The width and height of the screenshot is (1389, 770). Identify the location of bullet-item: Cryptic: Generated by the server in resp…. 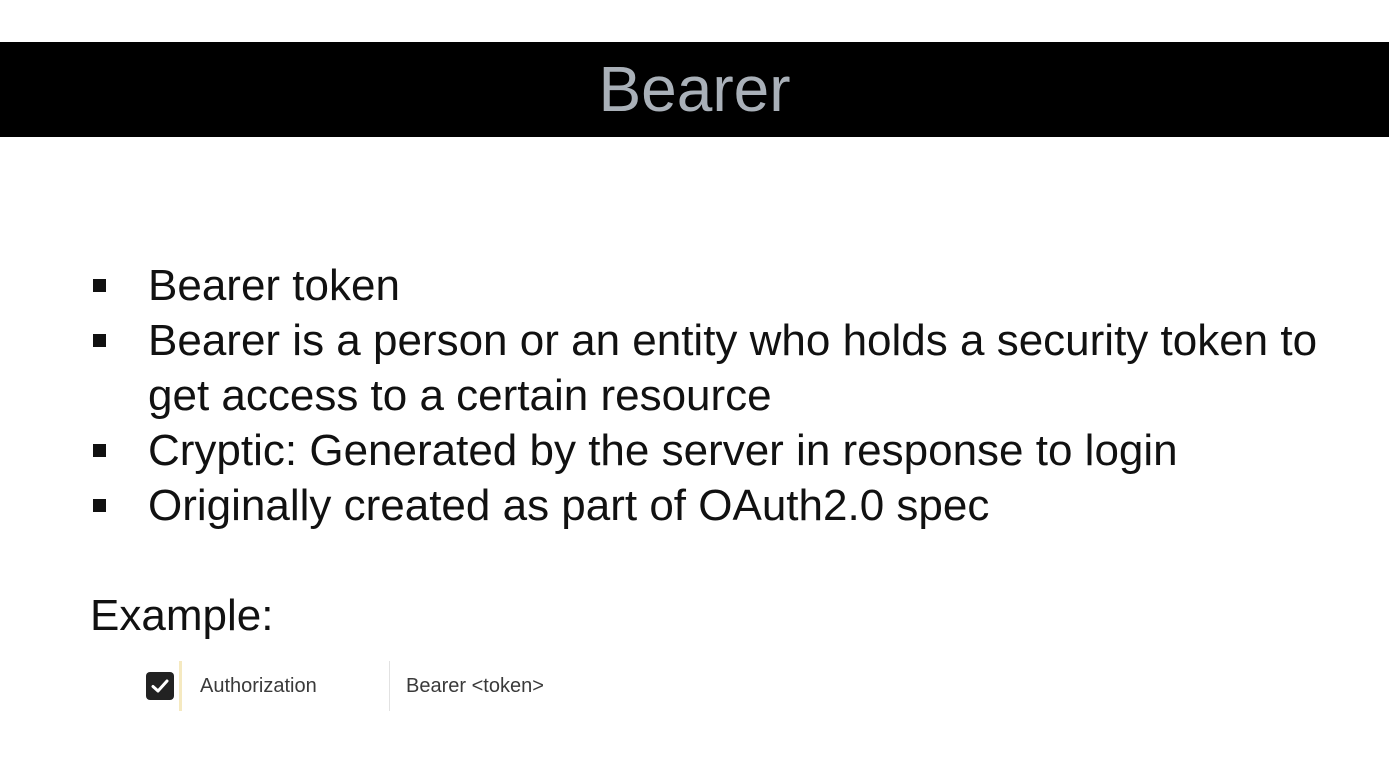
(725, 450).